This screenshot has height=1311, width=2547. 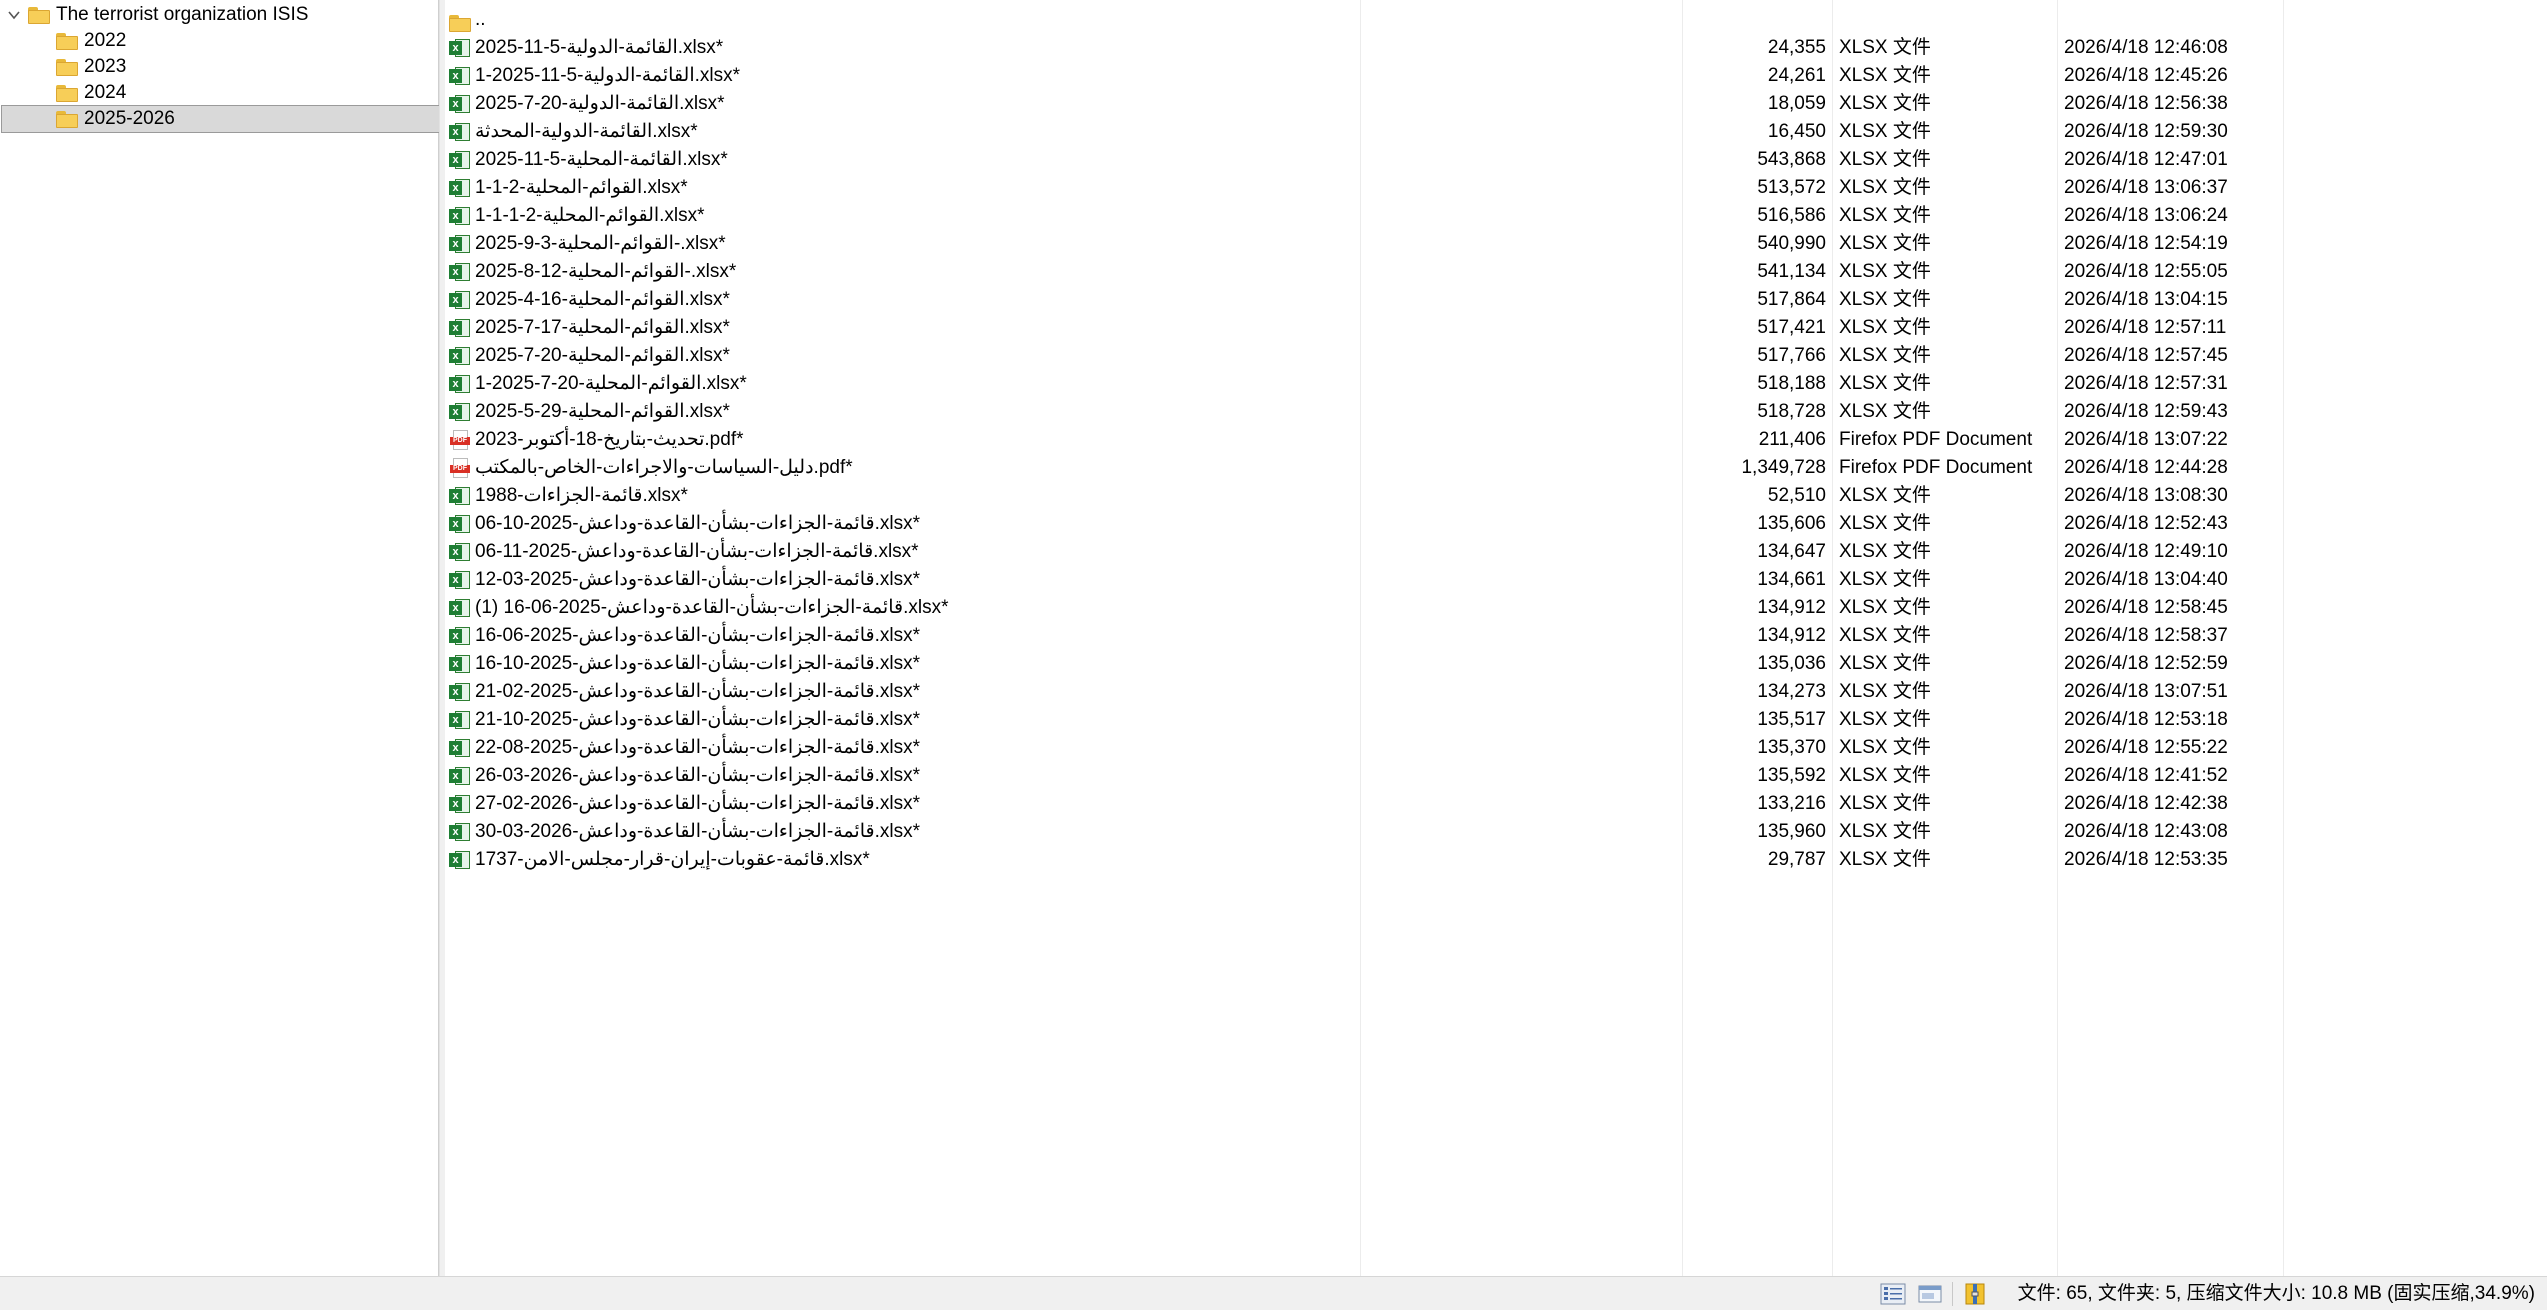 I want to click on file-size: 29,787, so click(x=1796, y=859).